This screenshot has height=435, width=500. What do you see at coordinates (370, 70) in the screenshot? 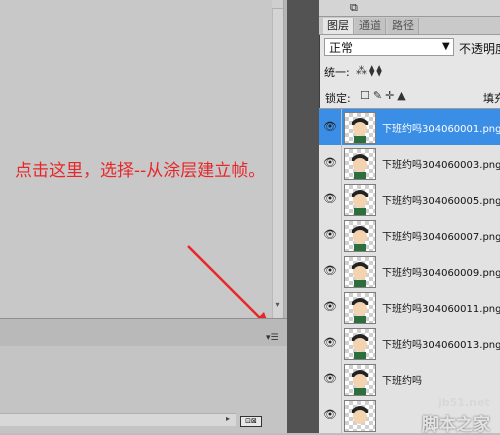
I see `unify-options-icon: ⁂⧫⧫` at bounding box center [370, 70].